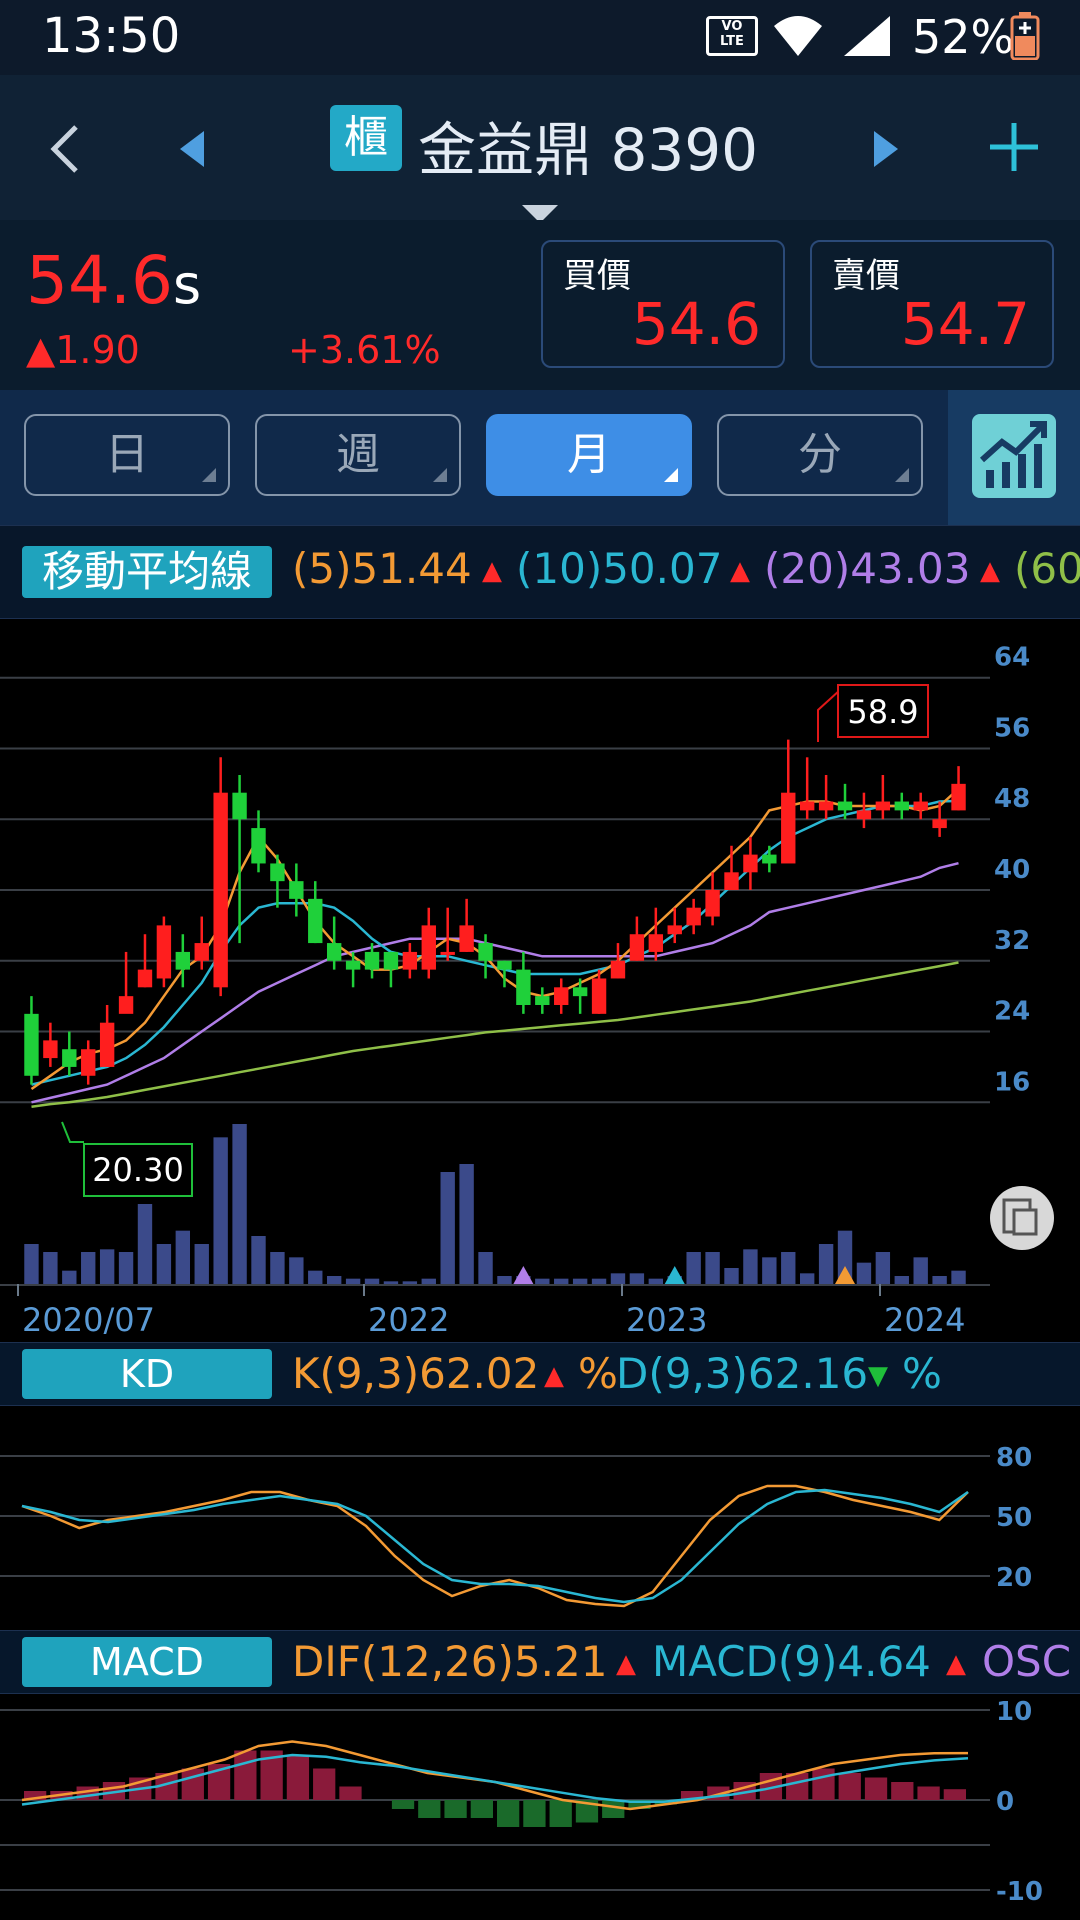 This screenshot has width=1080, height=1920. I want to click on bid-label: 買價, so click(597, 276).